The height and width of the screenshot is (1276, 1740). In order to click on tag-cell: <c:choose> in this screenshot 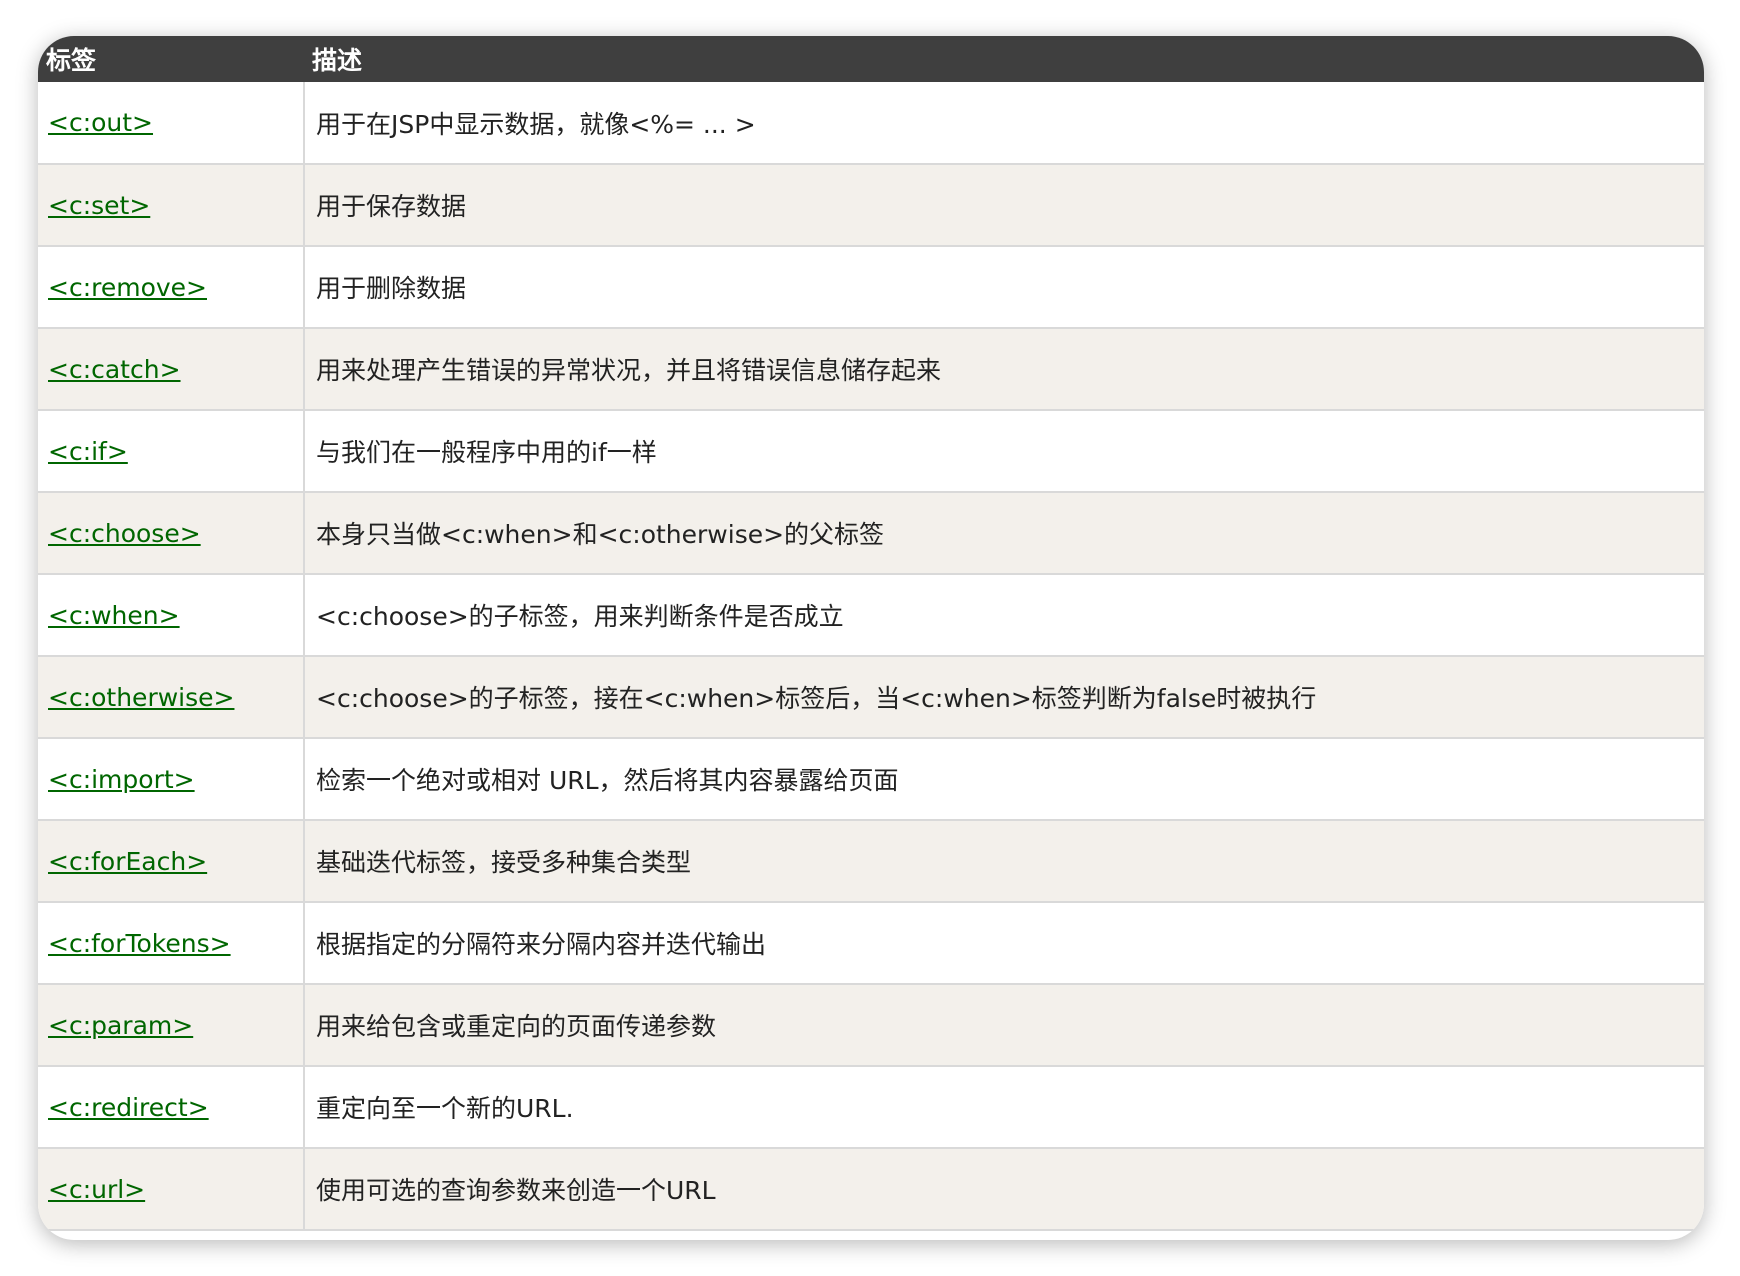, I will do `click(171, 533)`.